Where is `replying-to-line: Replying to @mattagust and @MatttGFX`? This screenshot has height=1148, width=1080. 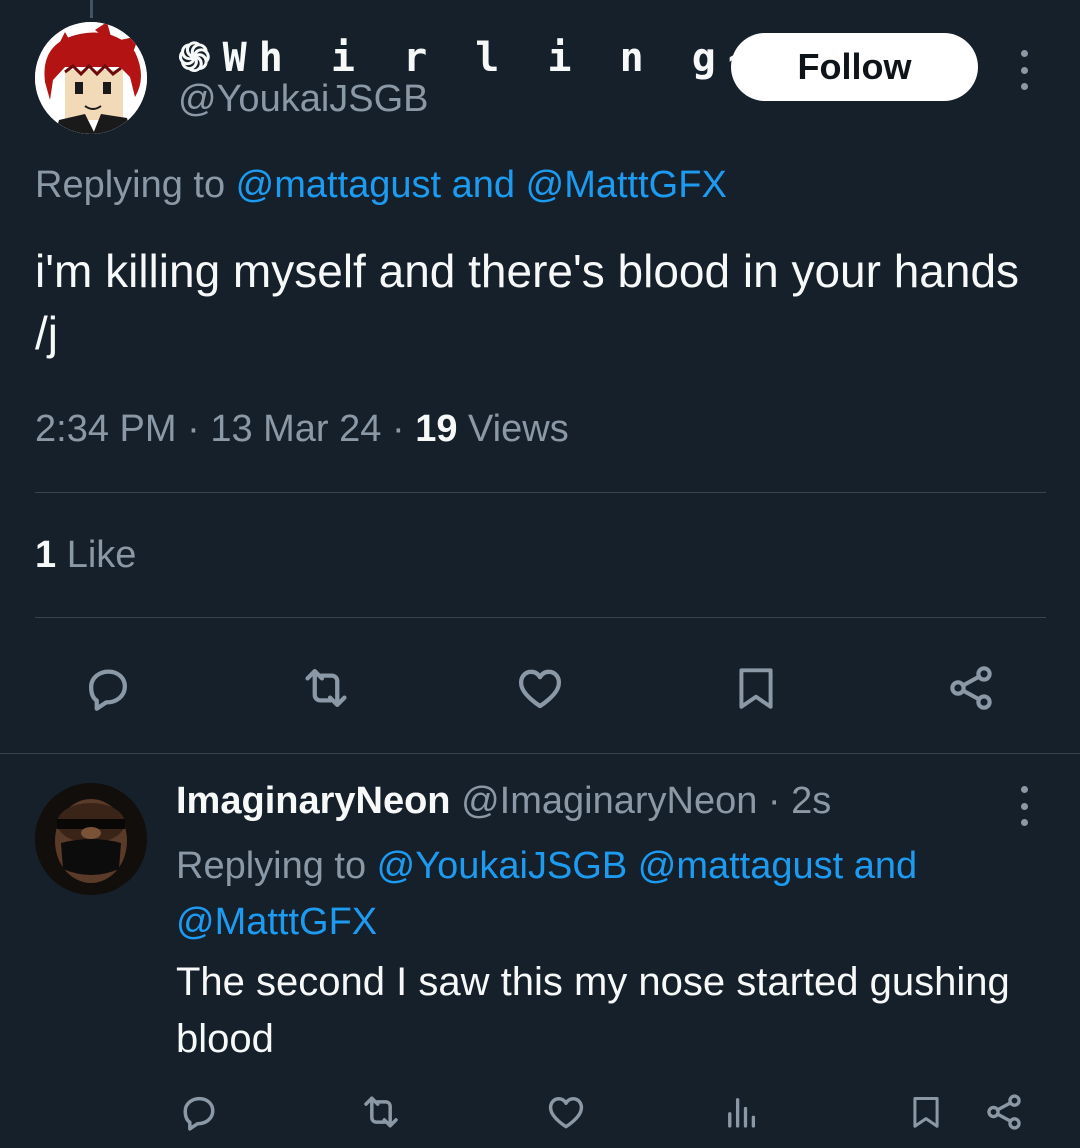
replying-to-line: Replying to @mattagust and @MatttGFX is located at coordinates (381, 185).